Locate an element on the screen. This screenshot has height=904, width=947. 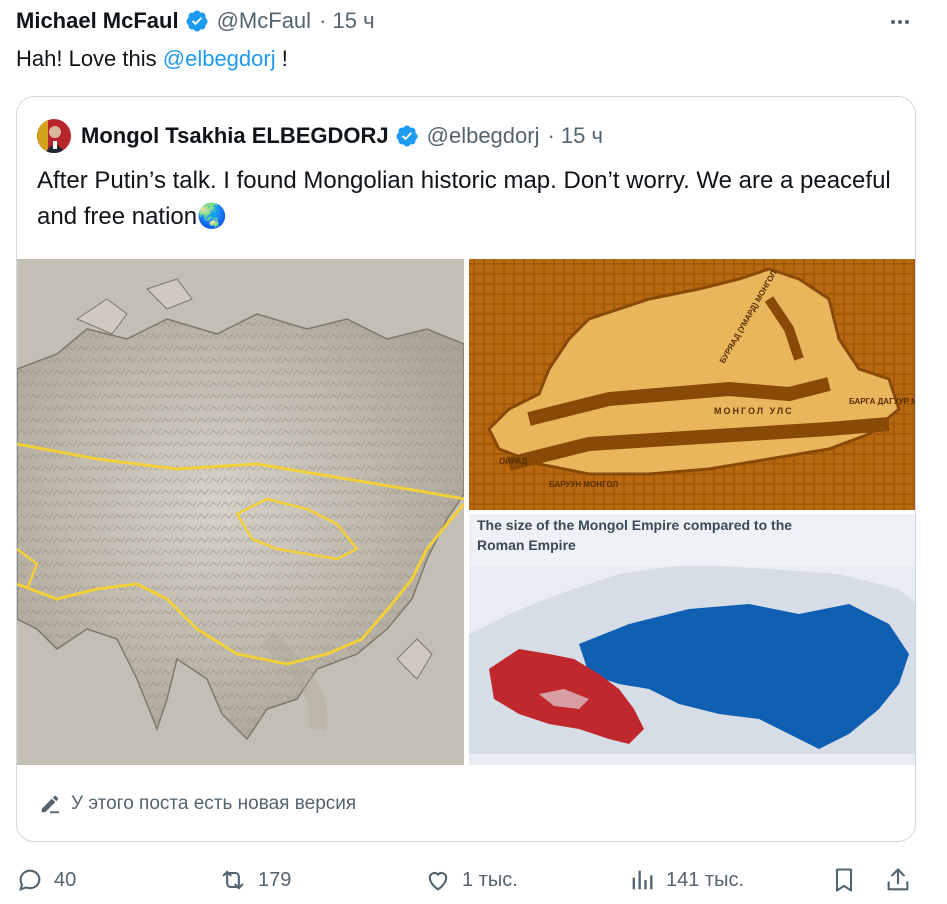
more-options-icon is located at coordinates (900, 22).